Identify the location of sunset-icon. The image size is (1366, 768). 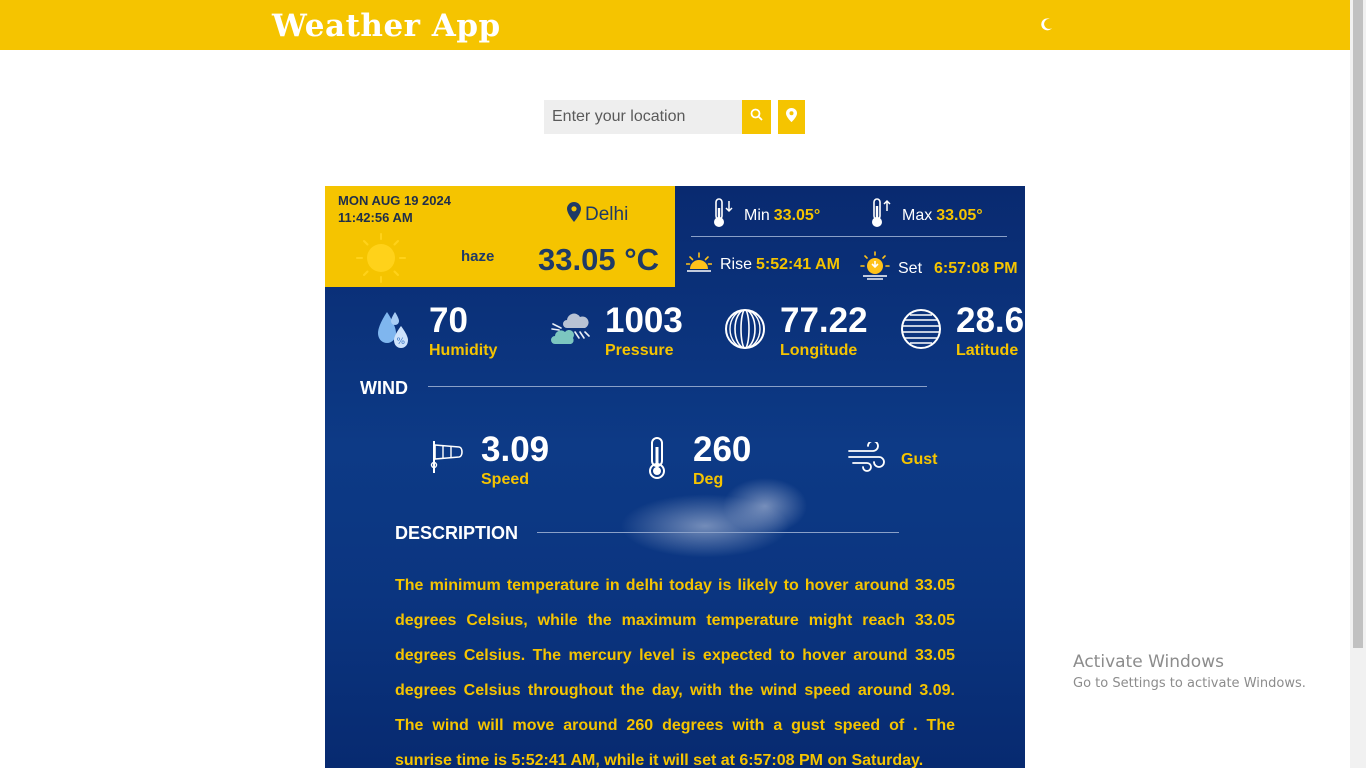
(875, 268).